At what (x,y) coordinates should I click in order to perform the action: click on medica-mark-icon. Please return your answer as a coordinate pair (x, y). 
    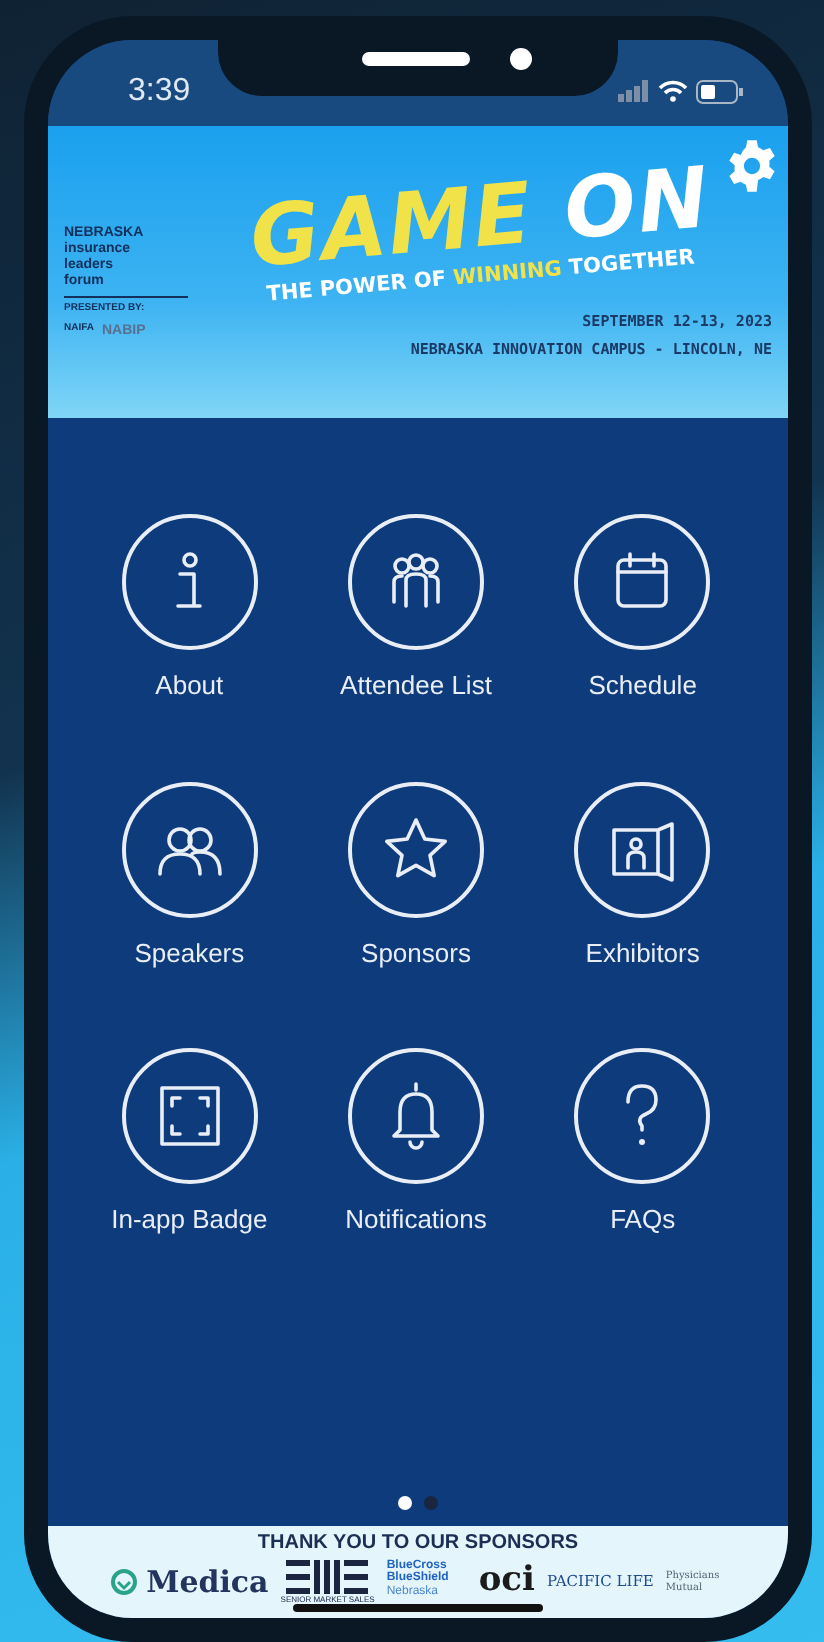
    Looking at the image, I should click on (124, 1581).